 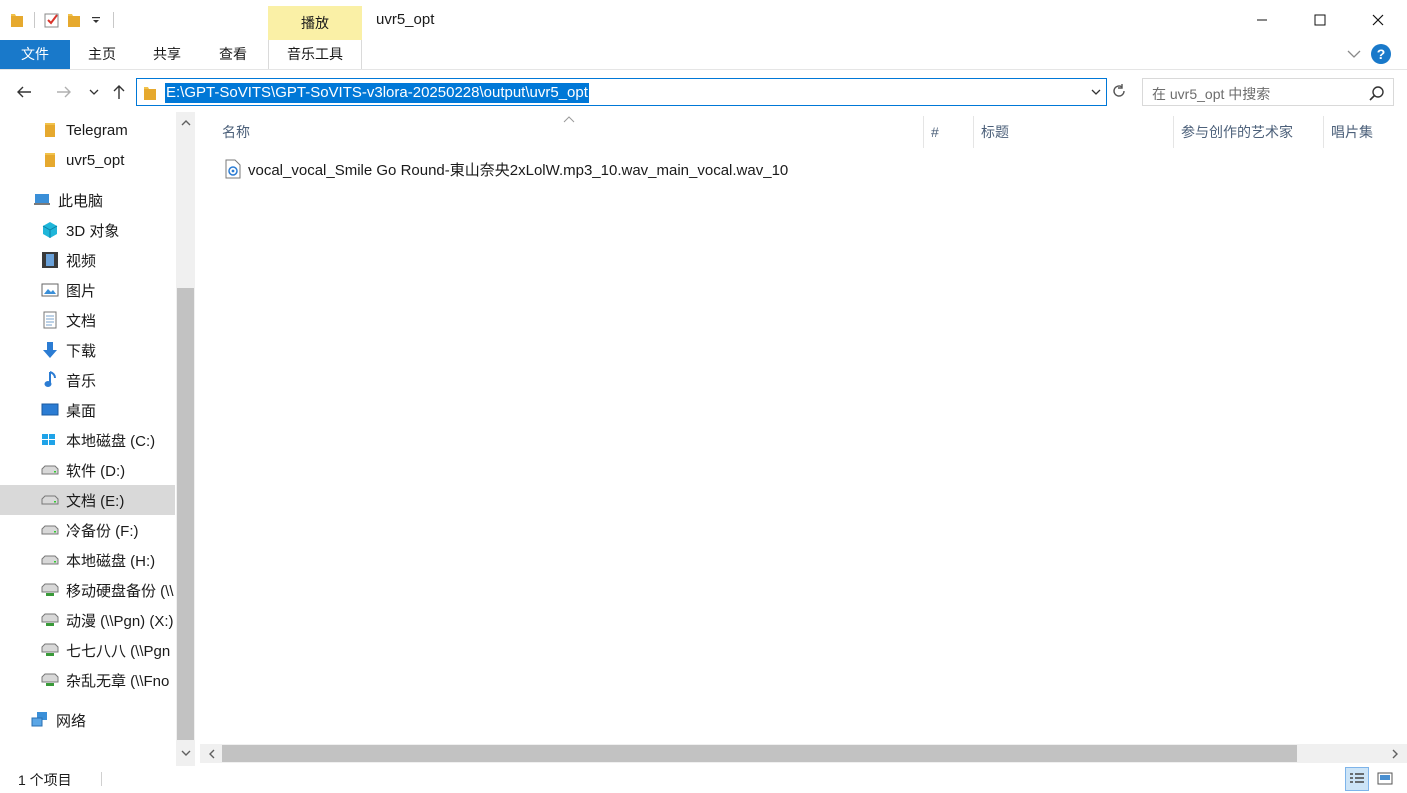 What do you see at coordinates (1096, 93) in the screenshot?
I see `address-dropdown-icon` at bounding box center [1096, 93].